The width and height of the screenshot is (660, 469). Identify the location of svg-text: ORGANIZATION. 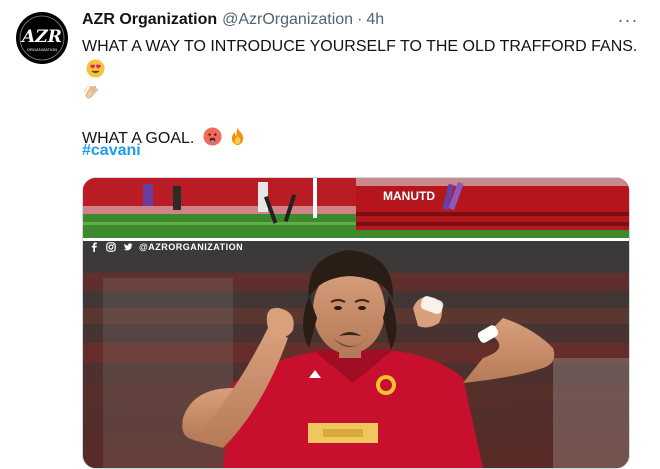
(42, 49).